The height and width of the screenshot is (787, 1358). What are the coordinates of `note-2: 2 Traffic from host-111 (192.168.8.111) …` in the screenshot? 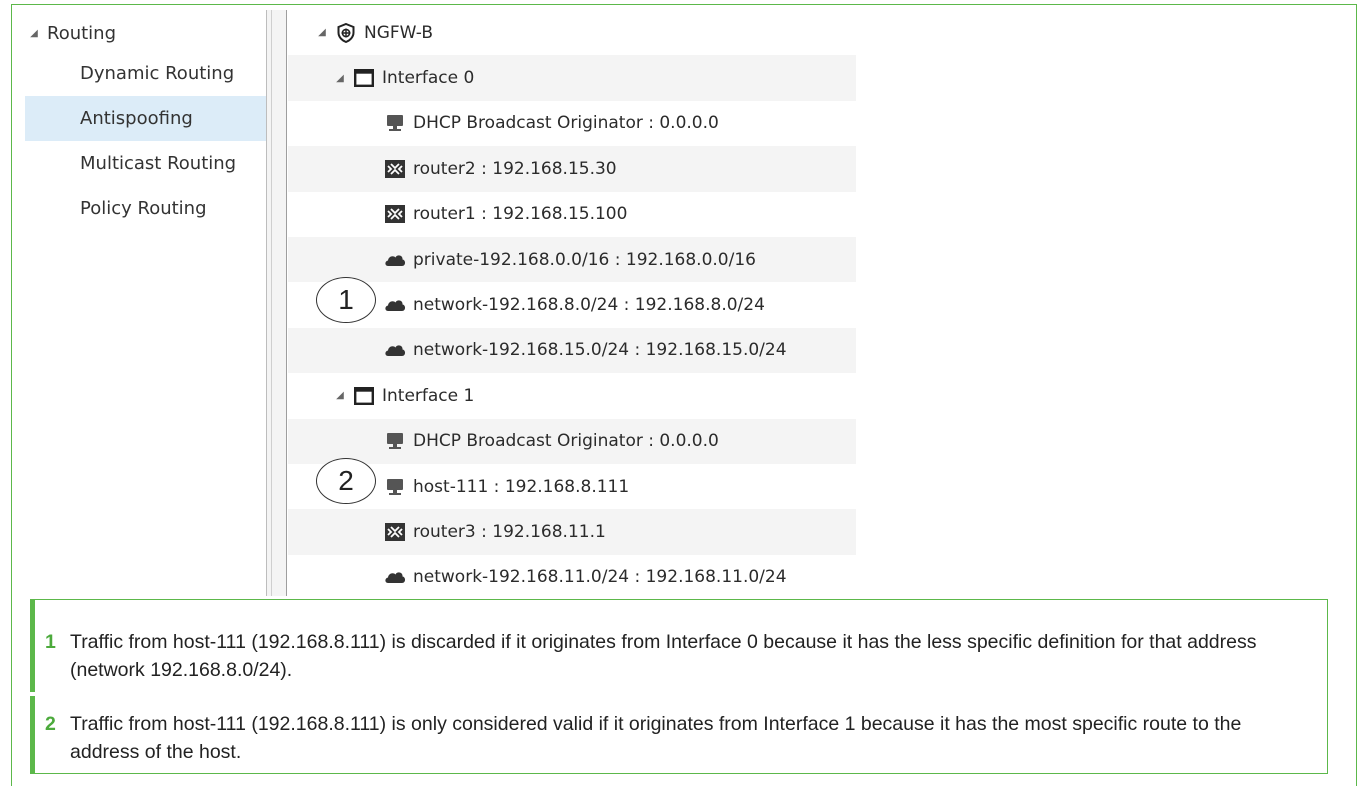 It's located at (677, 738).